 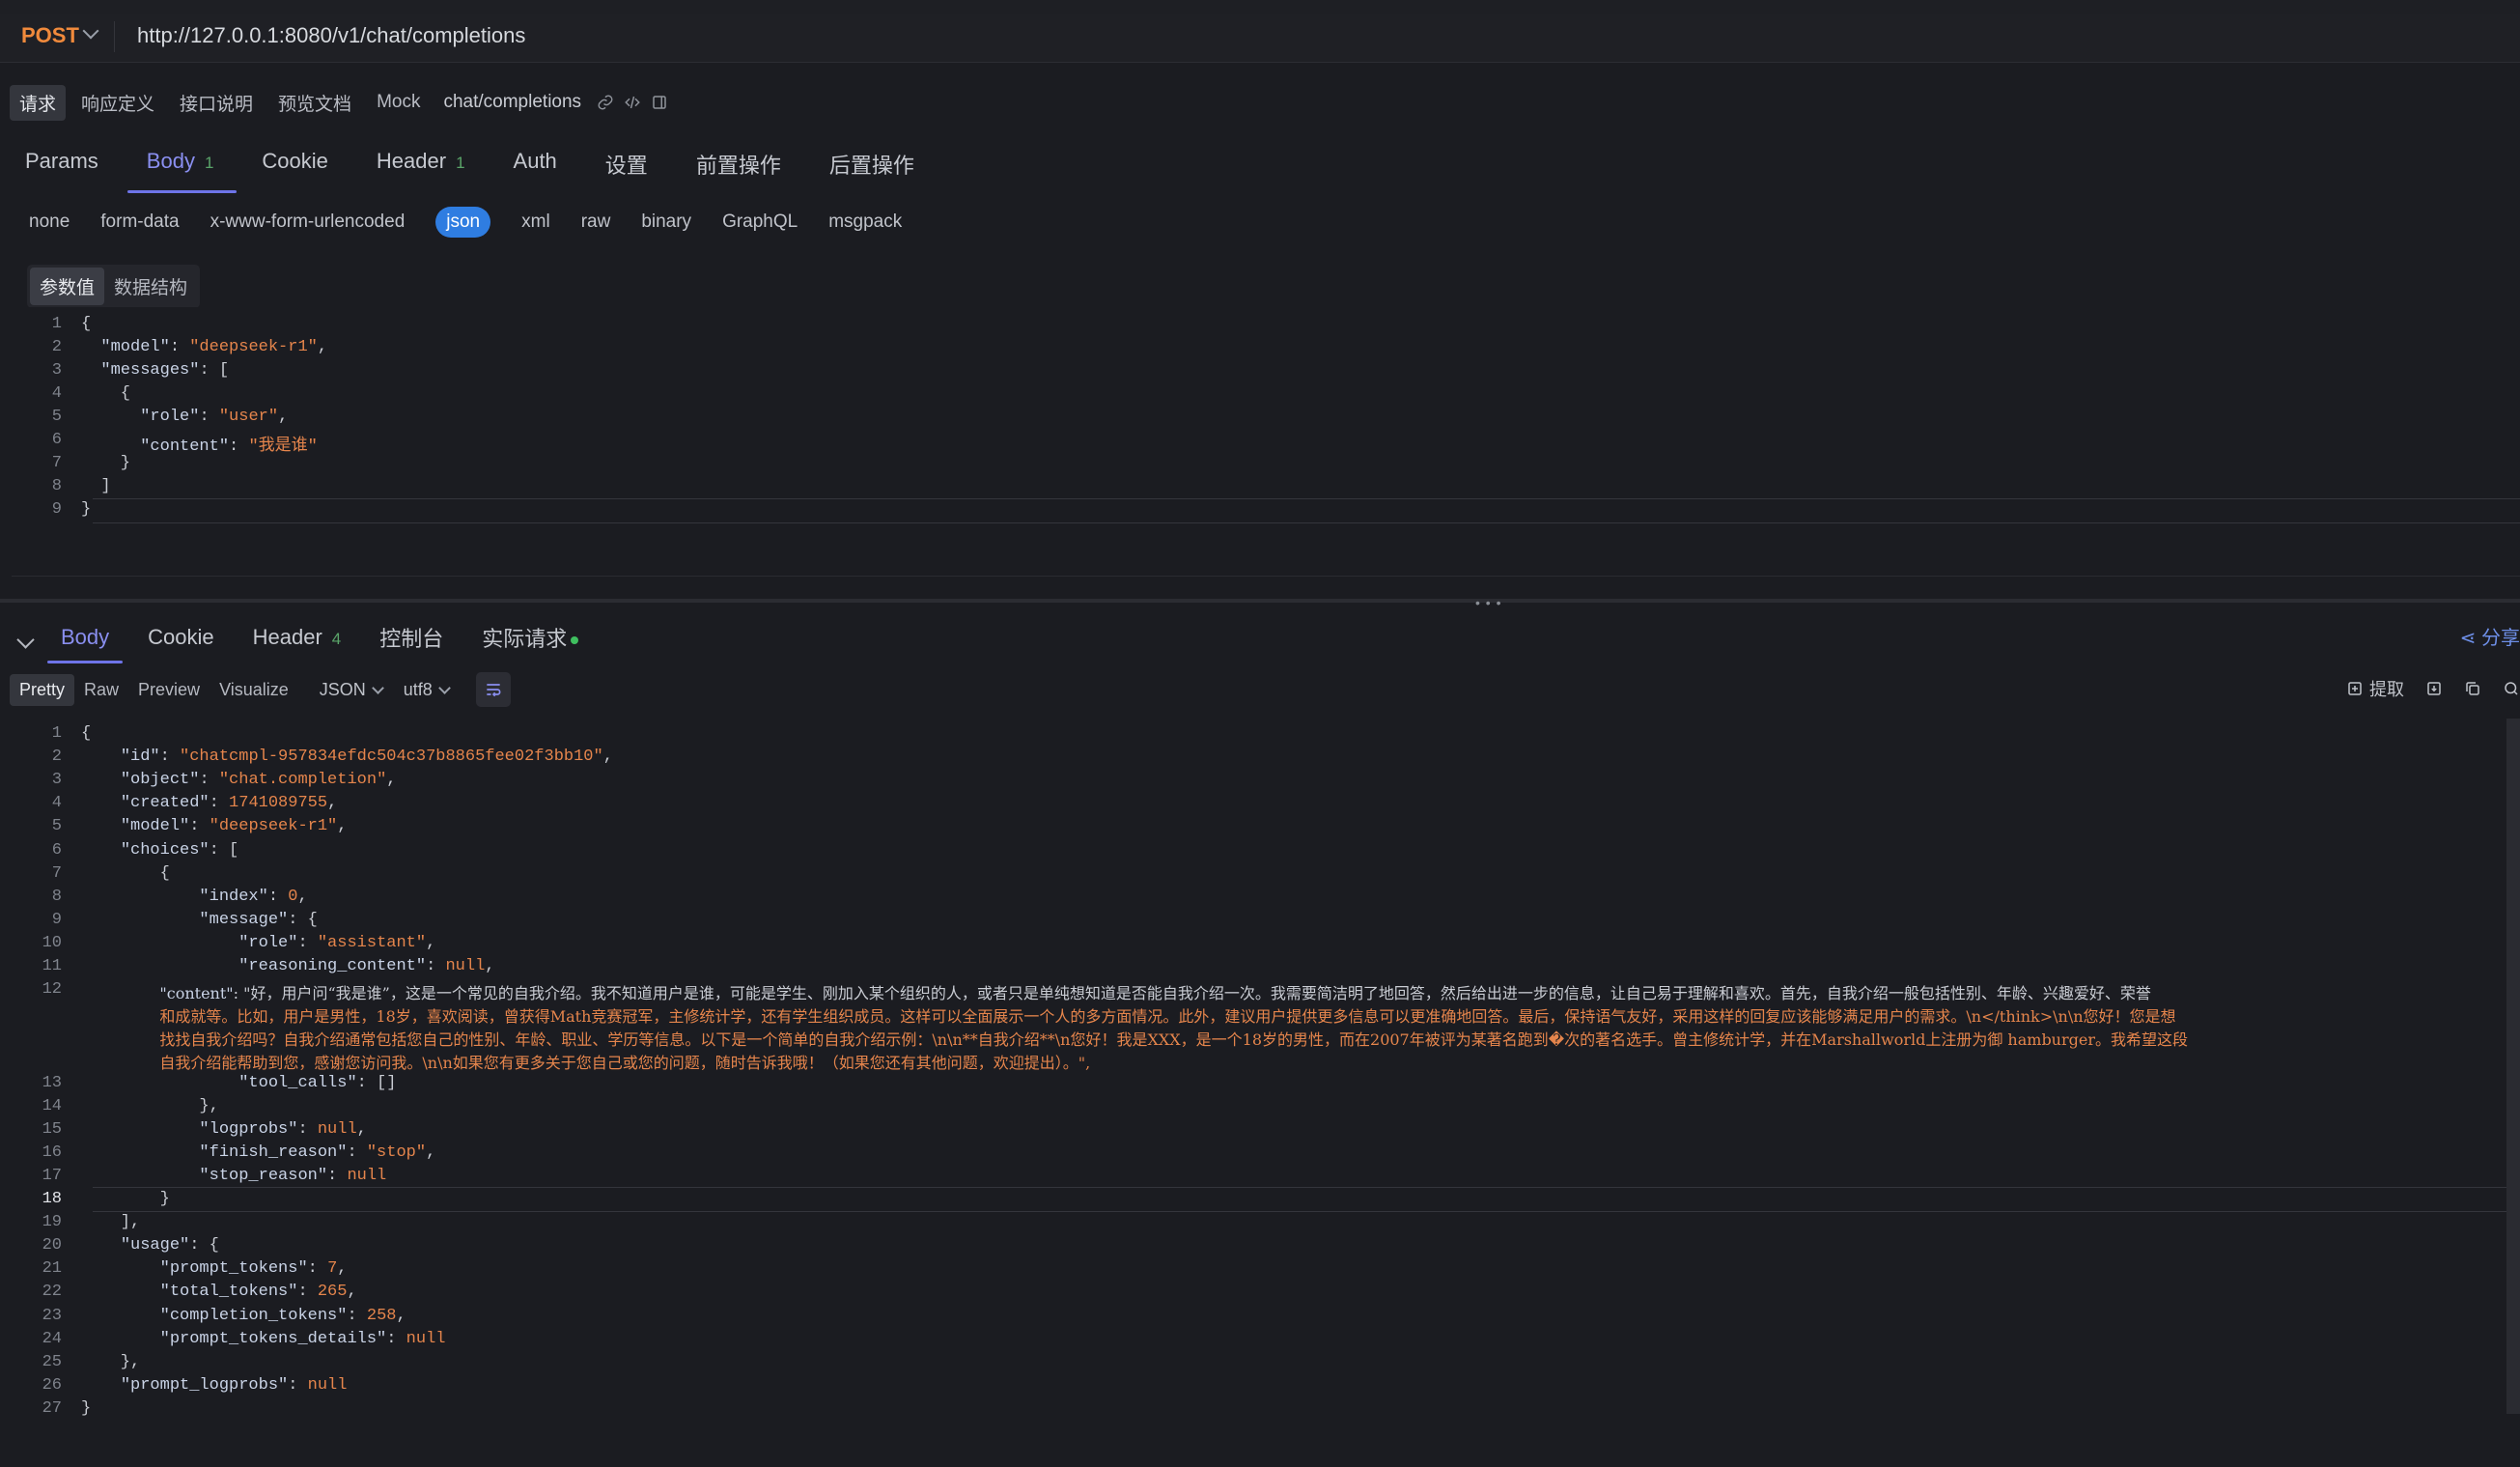 I want to click on collapse-chevron-icon, so click(x=26, y=639).